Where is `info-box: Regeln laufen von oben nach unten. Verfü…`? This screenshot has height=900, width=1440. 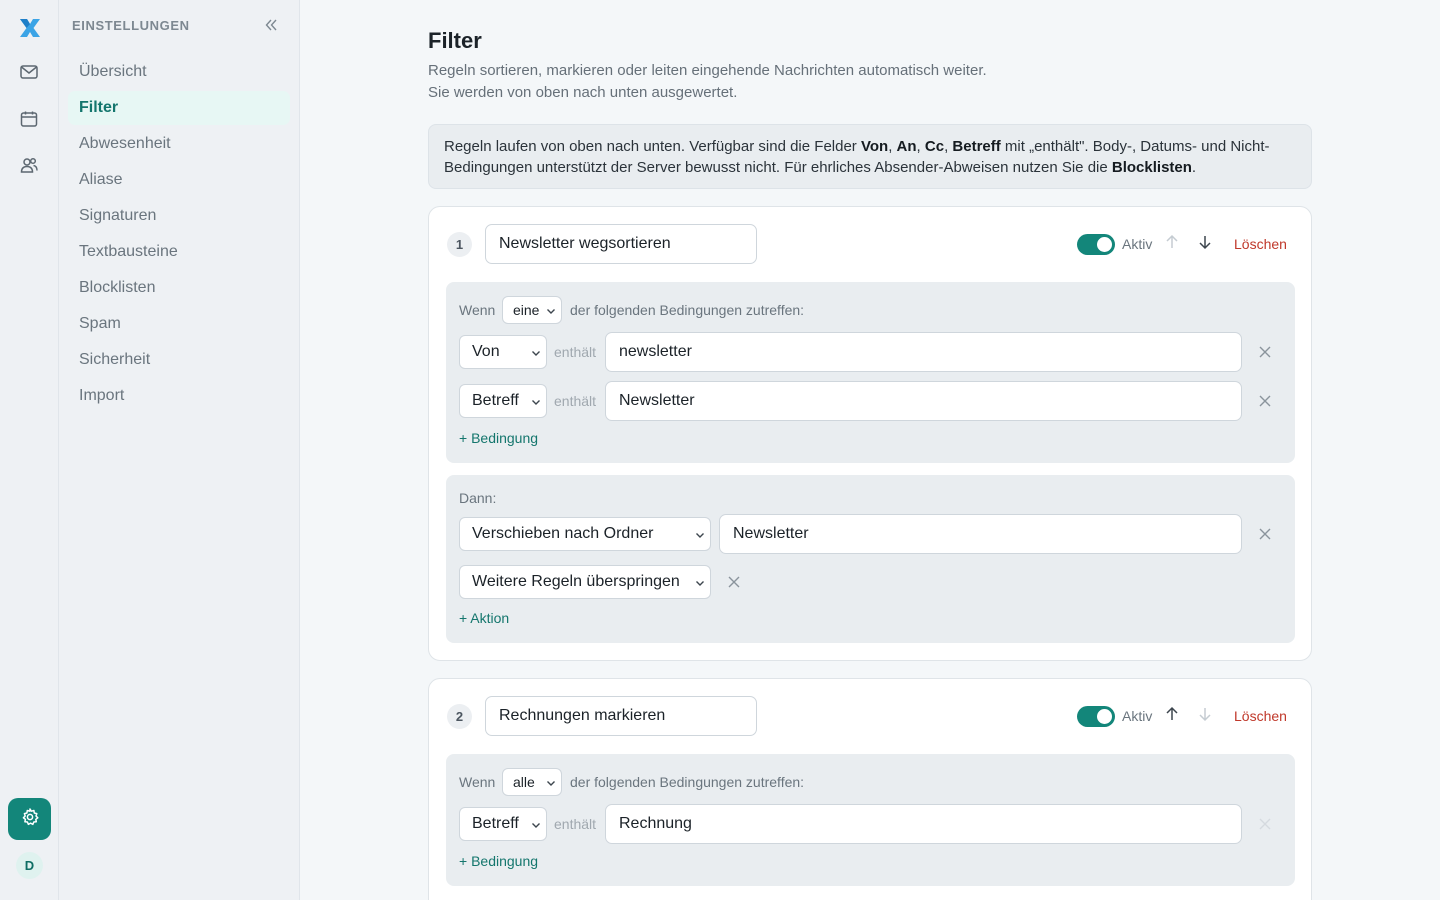 info-box: Regeln laufen von oben nach unten. Verfü… is located at coordinates (870, 156).